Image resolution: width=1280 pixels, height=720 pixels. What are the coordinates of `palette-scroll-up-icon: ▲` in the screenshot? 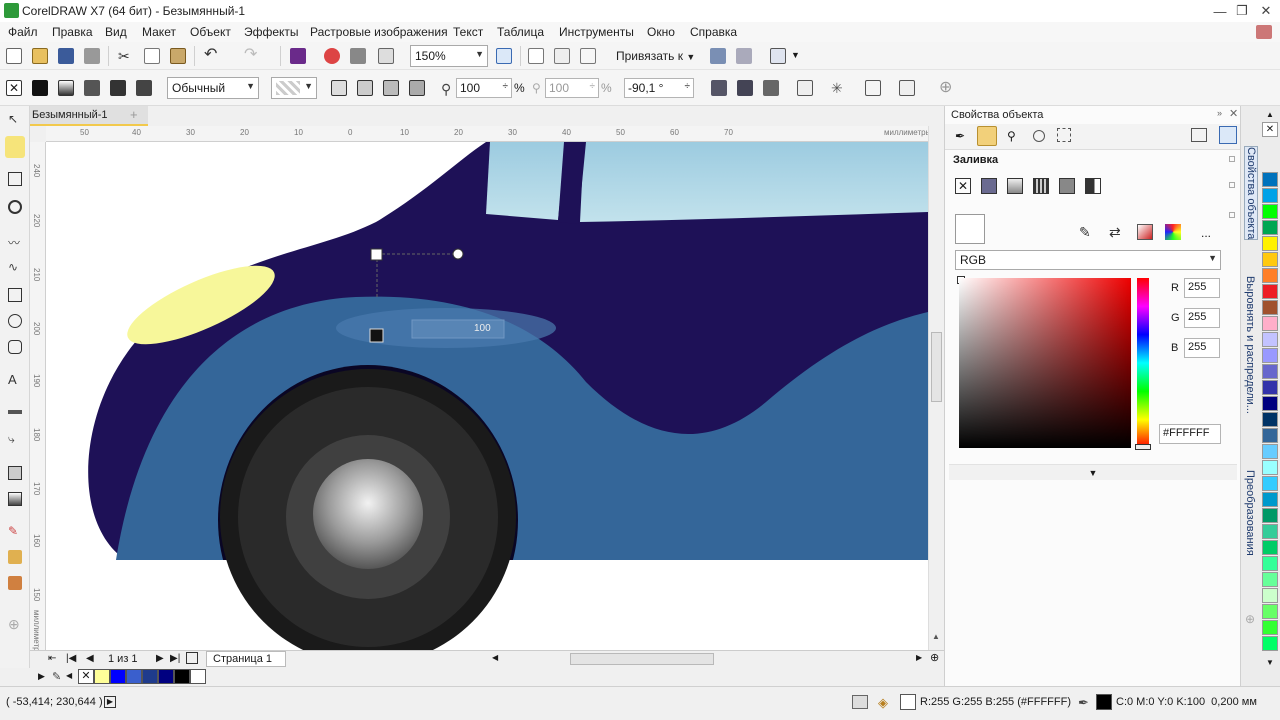 It's located at (1270, 114).